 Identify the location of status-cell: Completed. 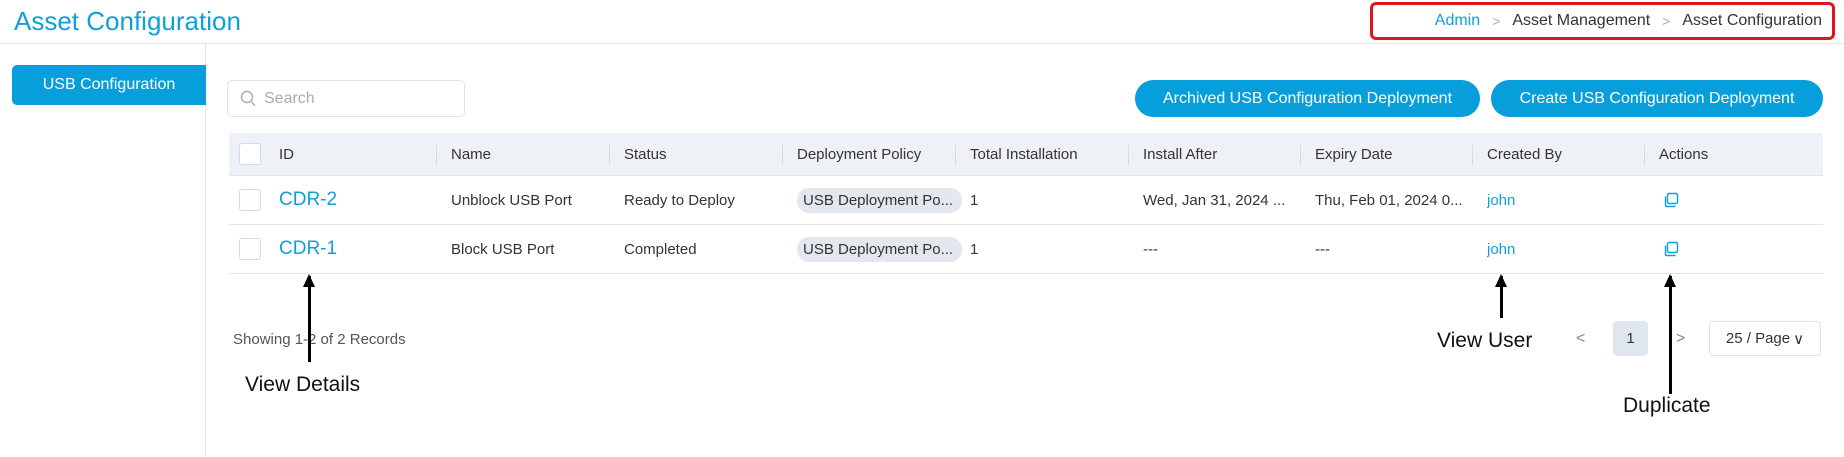
(660, 249).